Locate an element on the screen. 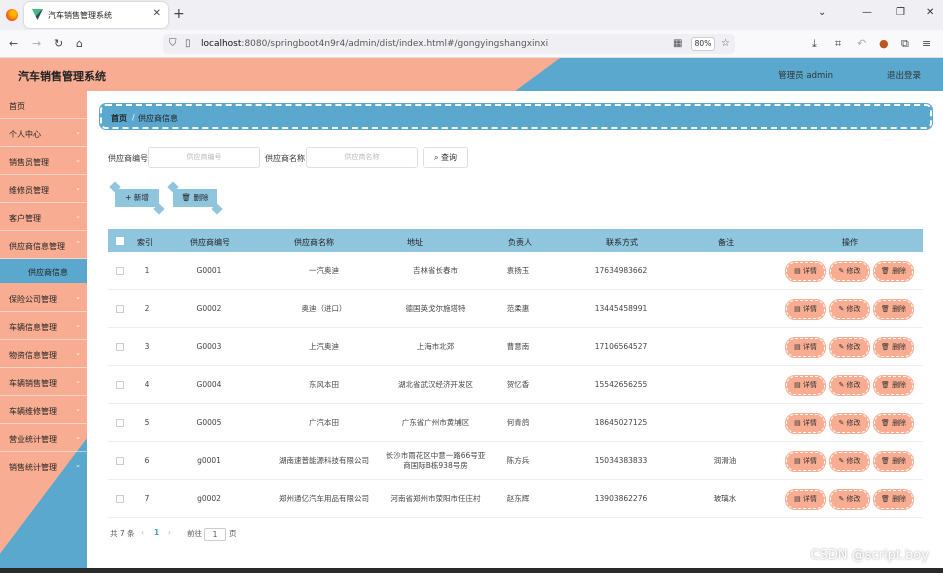 The height and width of the screenshot is (573, 943). sidebar-item-business-stats: 营业统计管理 ⌄ is located at coordinates (43, 438).